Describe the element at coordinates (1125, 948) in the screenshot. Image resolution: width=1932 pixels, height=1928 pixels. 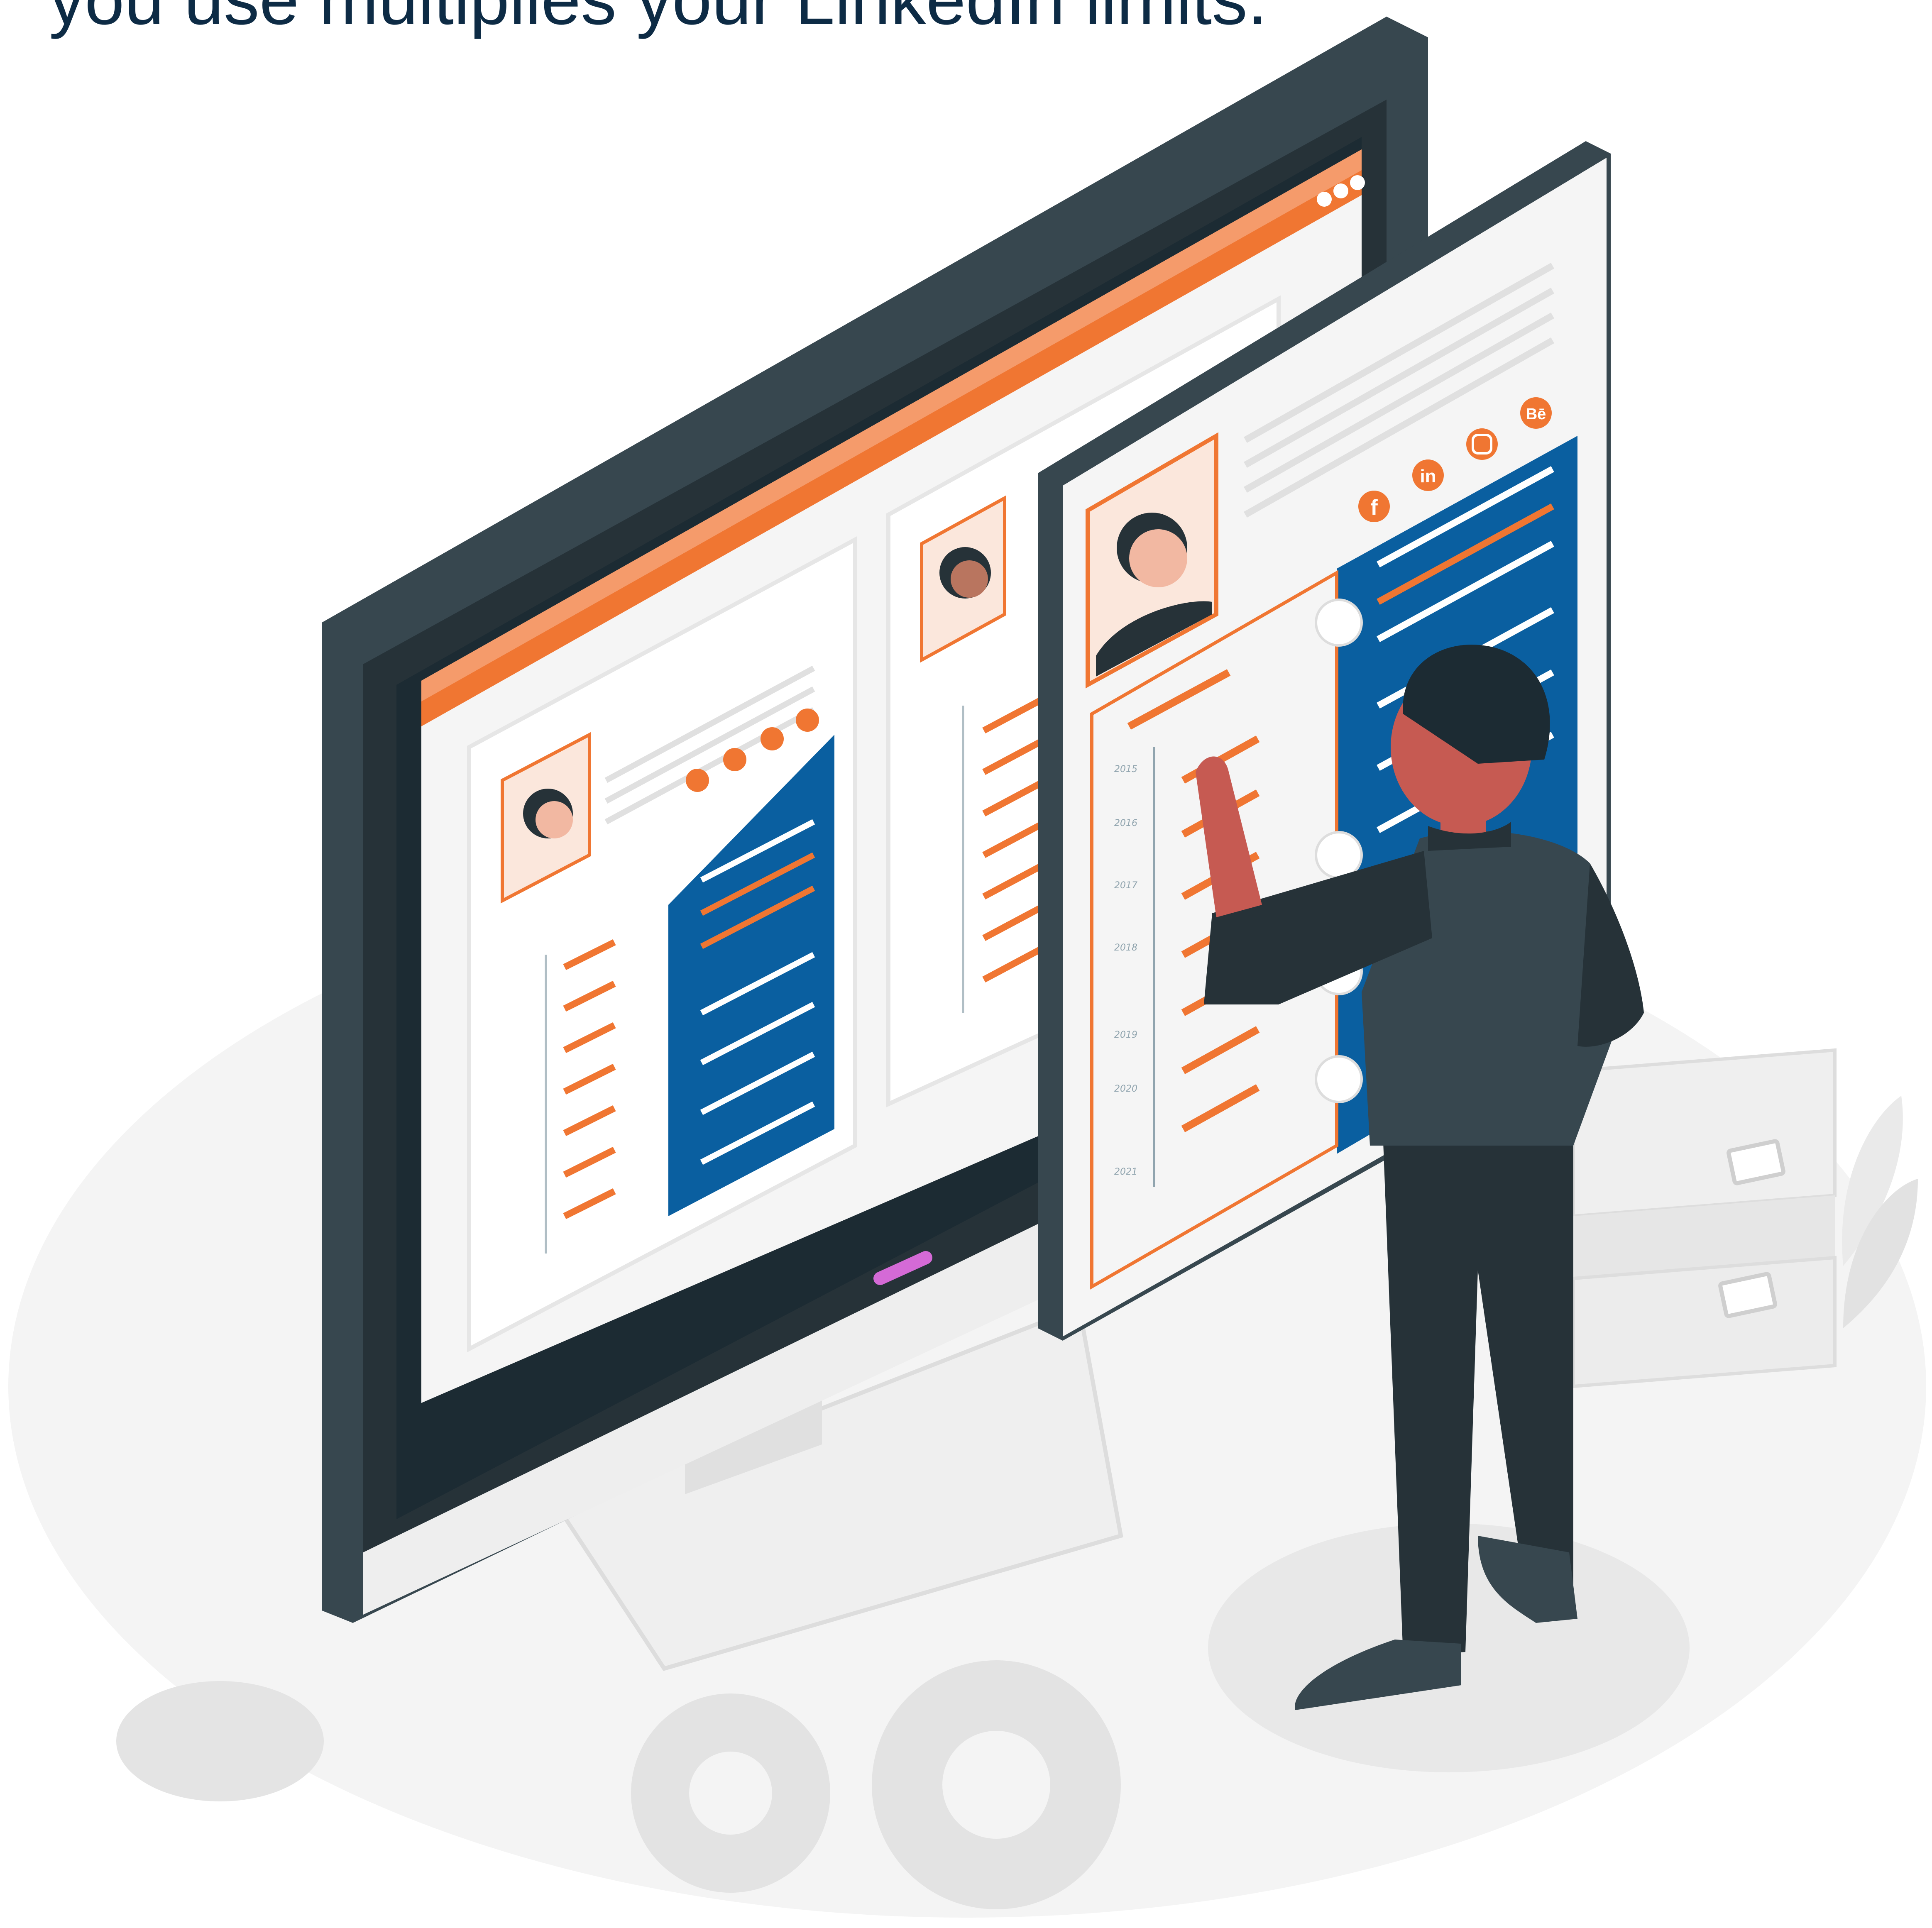
I see `year-label: 2018` at that location.